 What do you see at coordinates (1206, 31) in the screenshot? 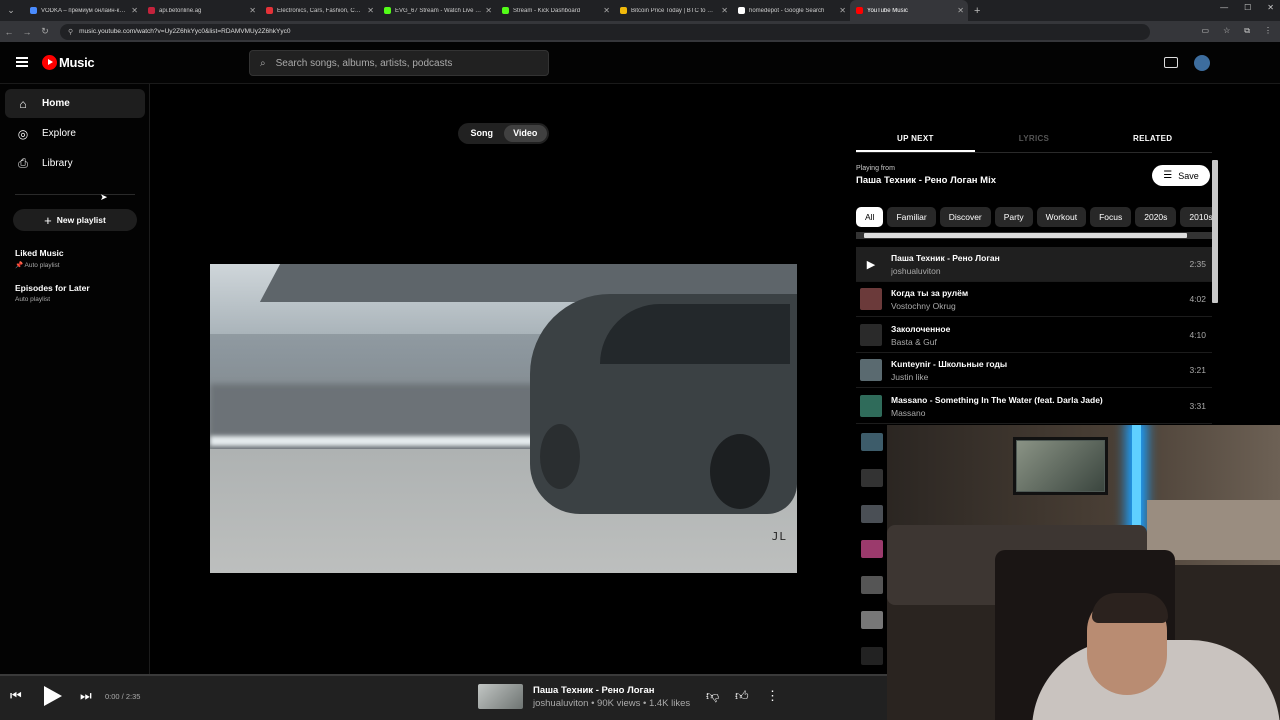
I see `cast-tab-icon: ▭` at bounding box center [1206, 31].